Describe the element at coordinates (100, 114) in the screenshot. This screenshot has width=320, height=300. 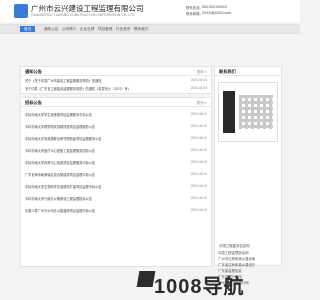
I see `news-row-title: 中标华南大学学生宿舍楼项目监理服务中标公告` at that location.